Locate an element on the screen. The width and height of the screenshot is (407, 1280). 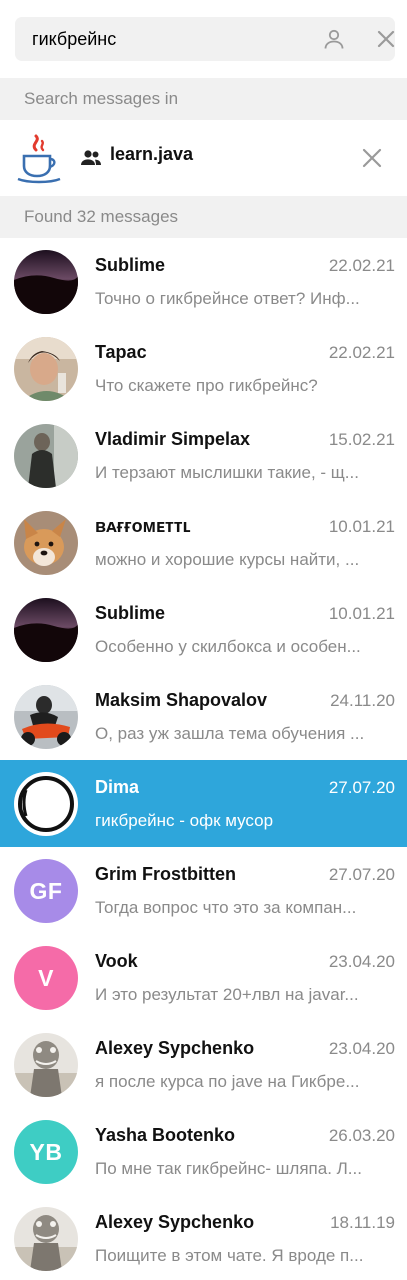
avatar: GF is located at coordinates (46, 891).